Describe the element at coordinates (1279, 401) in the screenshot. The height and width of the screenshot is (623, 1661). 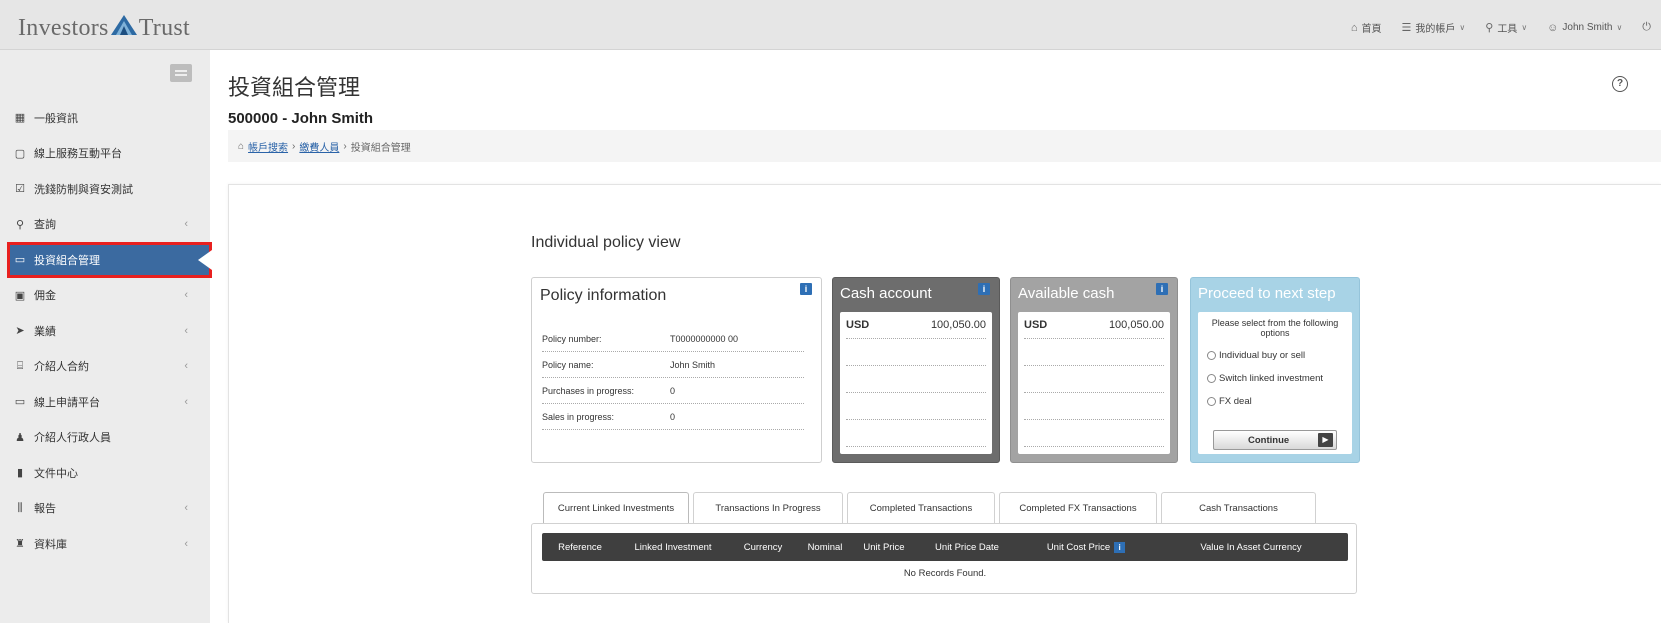
I see `option-fx-deal: FX deal` at that location.